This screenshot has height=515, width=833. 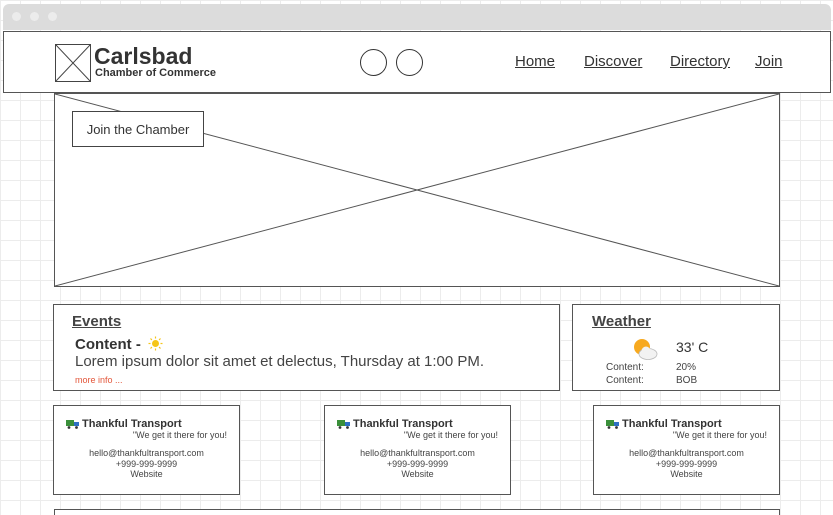 What do you see at coordinates (417, 17) in the screenshot?
I see `window-titlebar` at bounding box center [417, 17].